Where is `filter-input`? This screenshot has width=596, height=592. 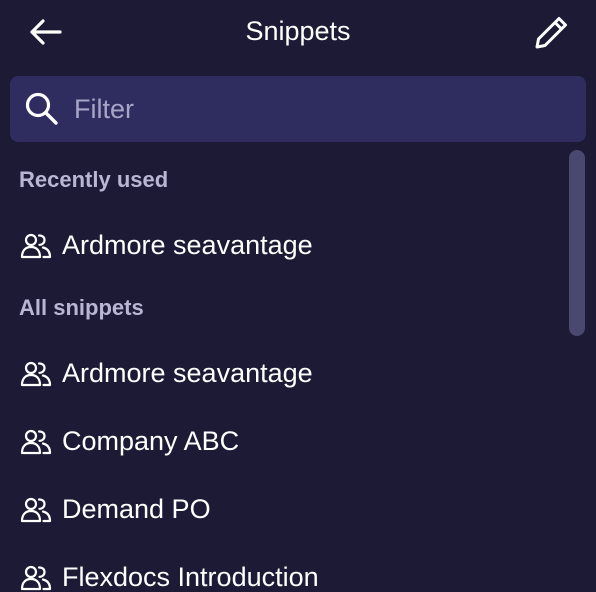 filter-input is located at coordinates (324, 109).